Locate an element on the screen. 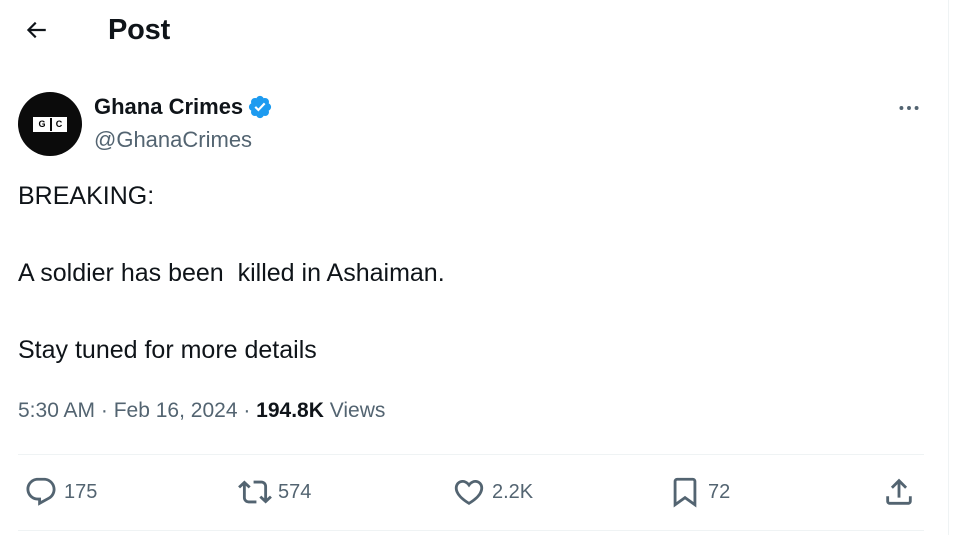 The width and height of the screenshot is (957, 535). back-arrow-icon is located at coordinates (36, 30).